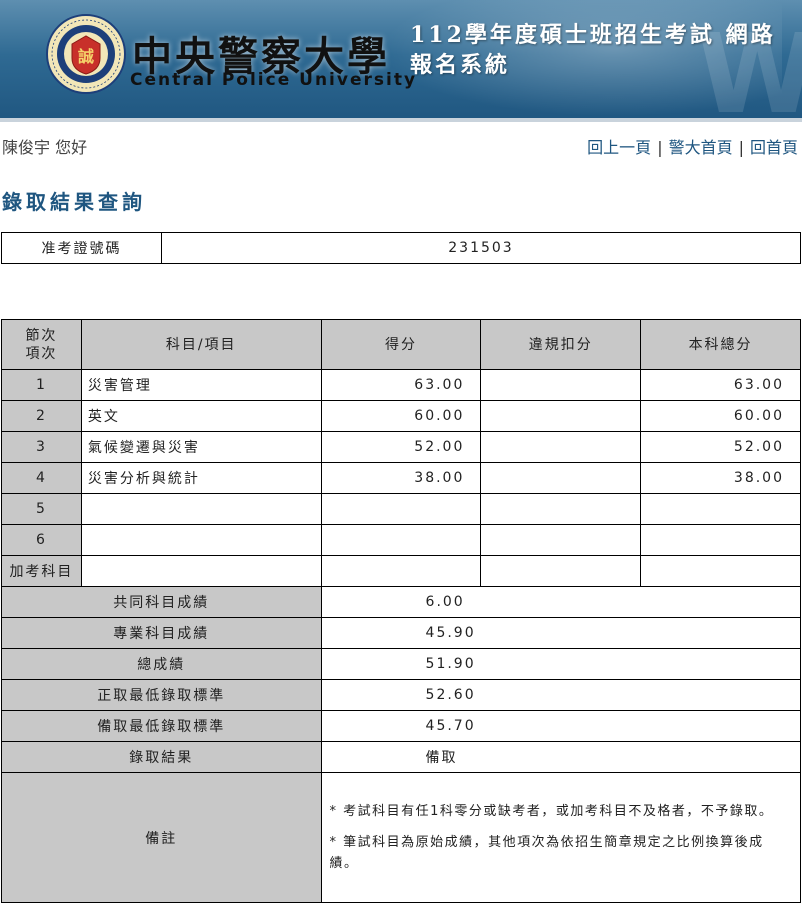  I want to click on header-subject: 科目/項目, so click(201, 344).